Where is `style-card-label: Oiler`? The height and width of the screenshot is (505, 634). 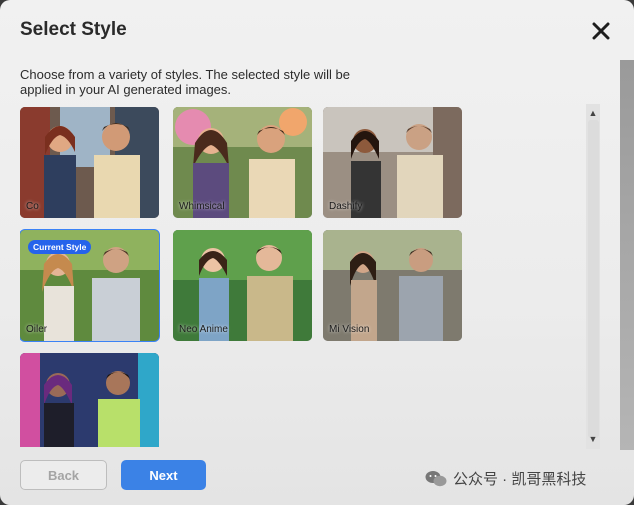 style-card-label: Oiler is located at coordinates (37, 329).